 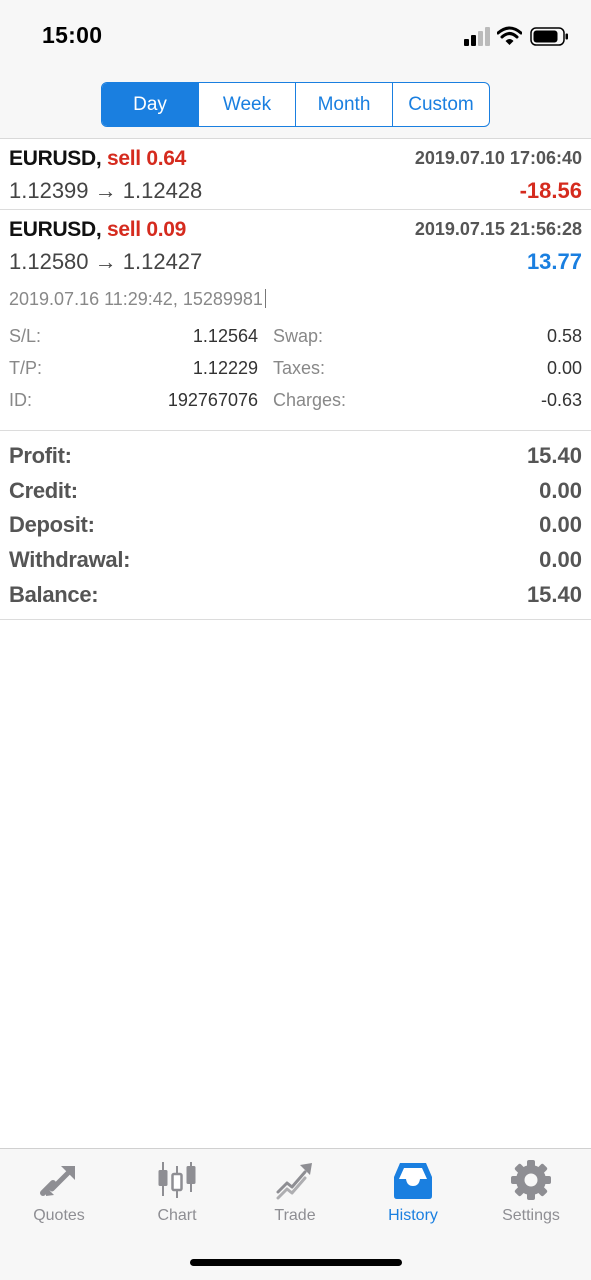 I want to click on tab-settings: Settings, so click(x=531, y=1194).